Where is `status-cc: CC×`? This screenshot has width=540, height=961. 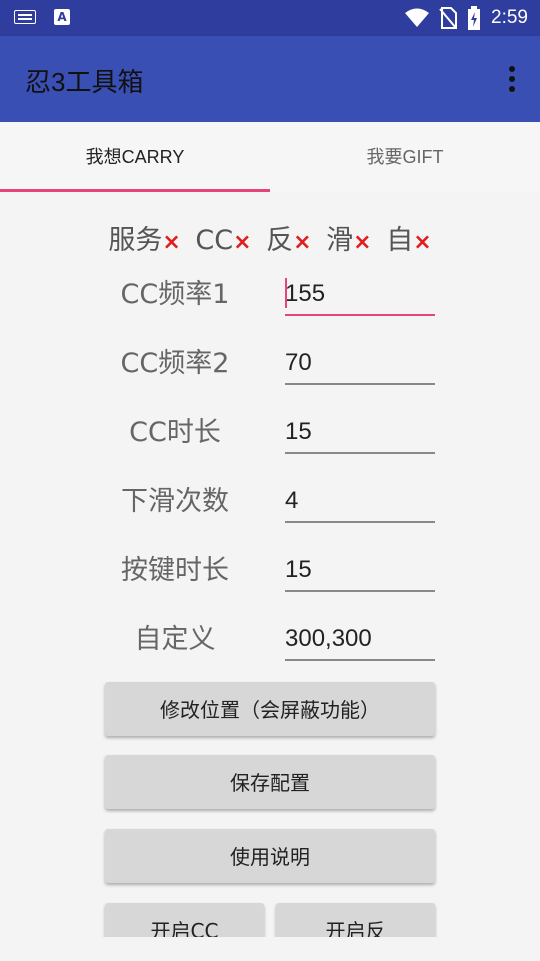 status-cc: CC× is located at coordinates (223, 240).